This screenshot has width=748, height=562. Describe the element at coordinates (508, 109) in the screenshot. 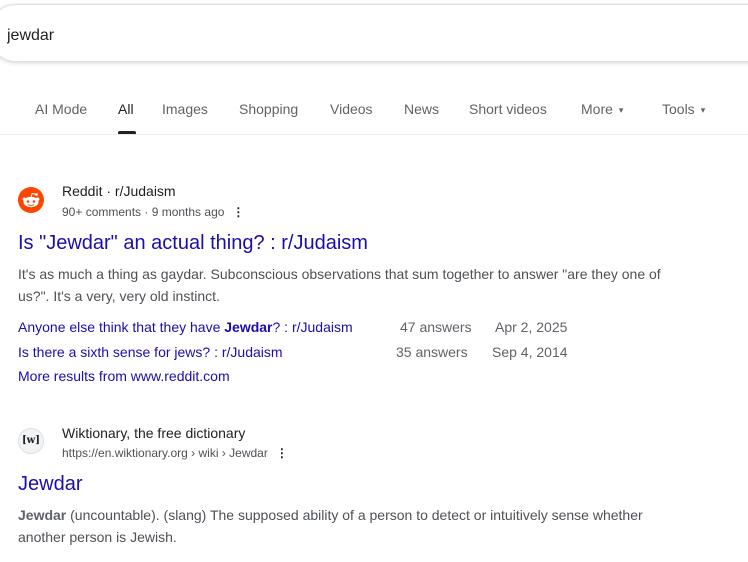

I see `tab-short-videos: Short videos` at that location.